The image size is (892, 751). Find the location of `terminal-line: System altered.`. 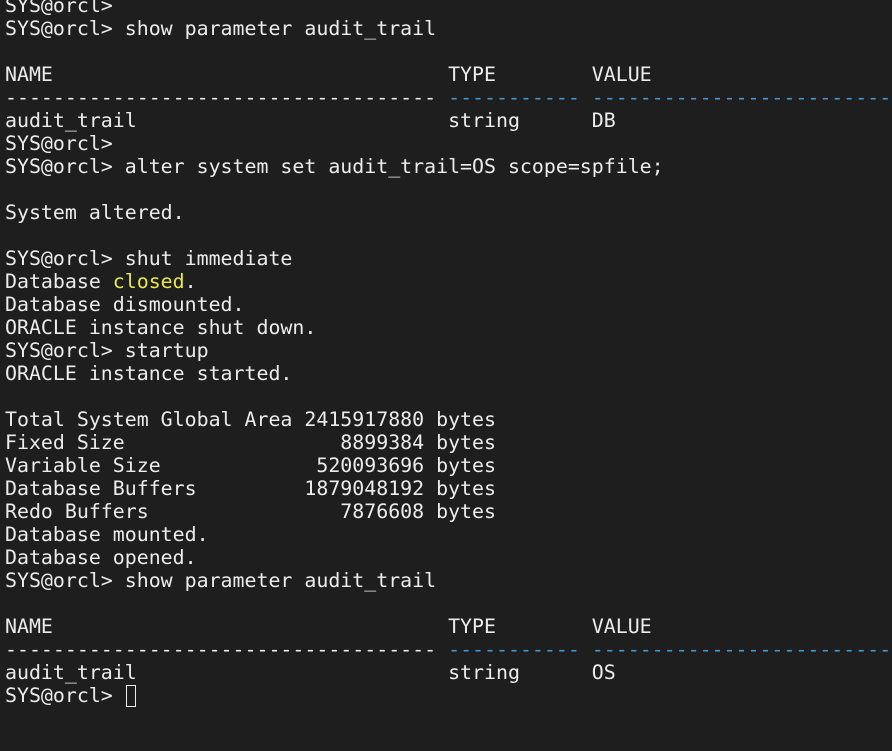

terminal-line: System altered. is located at coordinates (95, 212).